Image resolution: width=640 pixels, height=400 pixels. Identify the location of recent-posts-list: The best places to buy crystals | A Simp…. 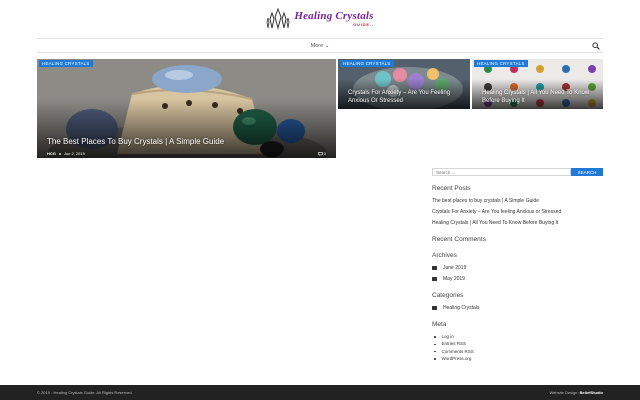
(517, 212).